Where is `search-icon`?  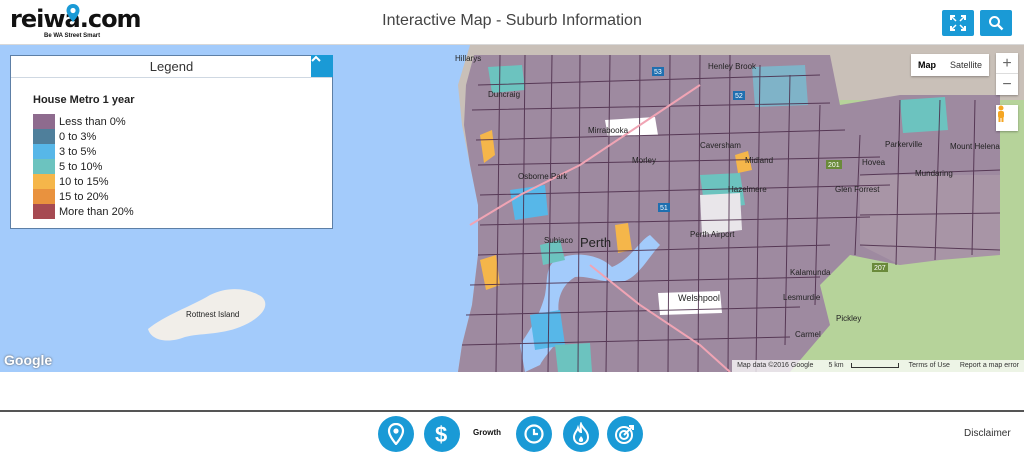 search-icon is located at coordinates (996, 23).